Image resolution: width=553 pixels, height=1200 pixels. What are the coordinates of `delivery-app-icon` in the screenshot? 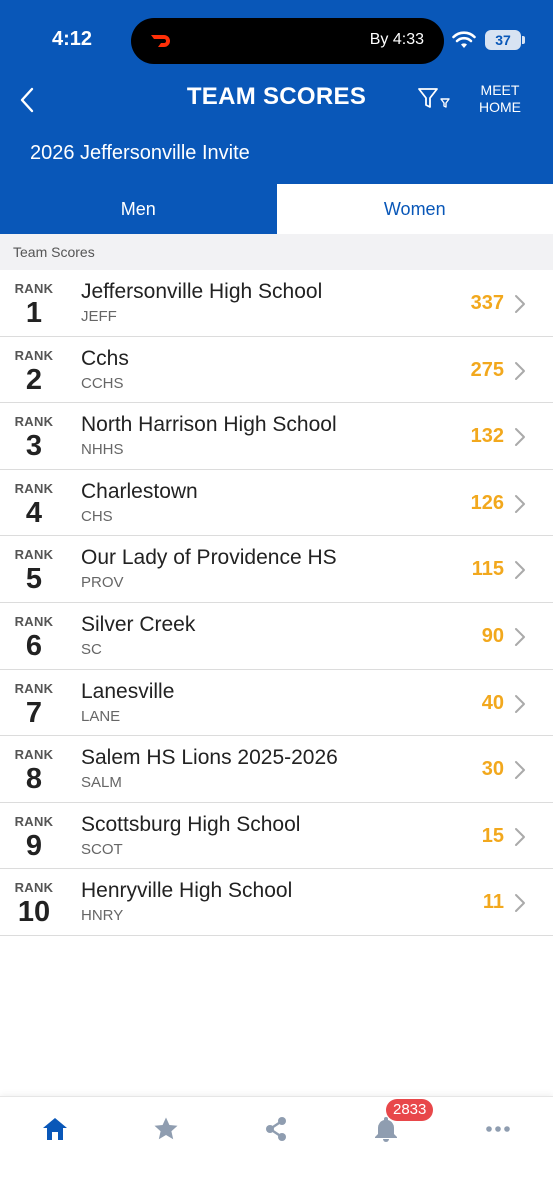 It's located at (160, 41).